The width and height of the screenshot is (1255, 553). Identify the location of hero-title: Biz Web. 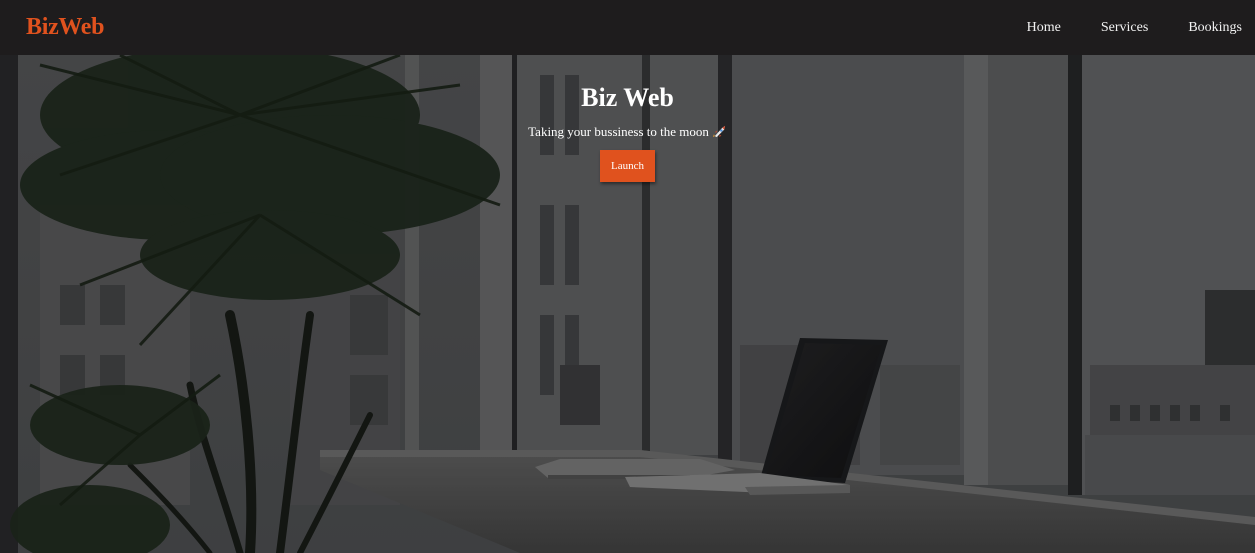
(627, 97).